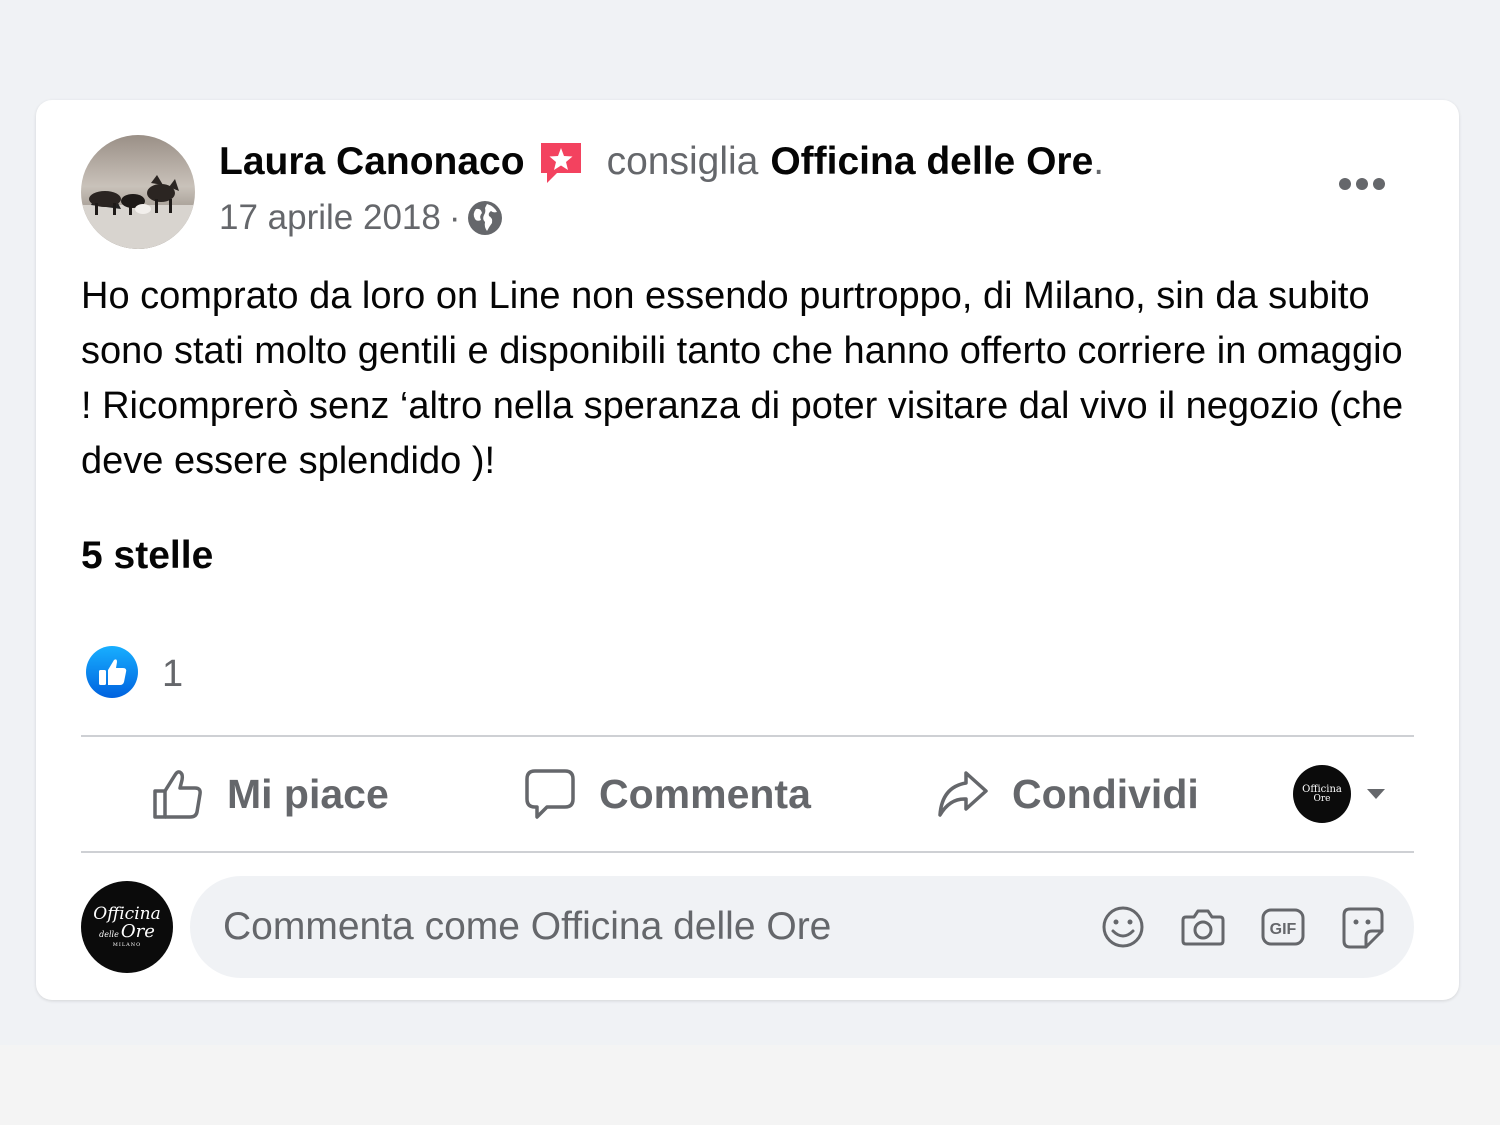 Image resolution: width=1500 pixels, height=1125 pixels. I want to click on camera-button, so click(1203, 927).